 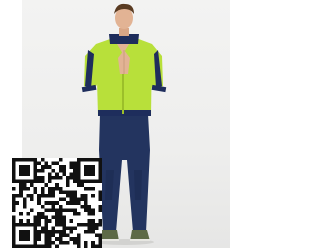 What do you see at coordinates (124, 75) in the screenshot?
I see `tracksuit-jacket` at bounding box center [124, 75].